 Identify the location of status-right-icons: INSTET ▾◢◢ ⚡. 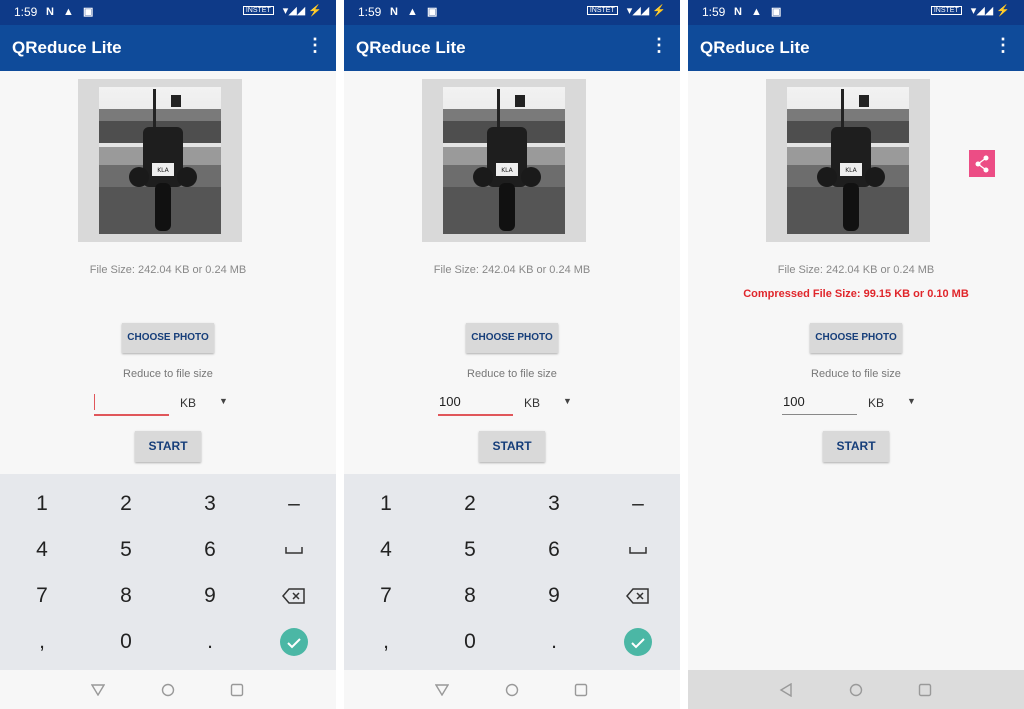
(970, 10).